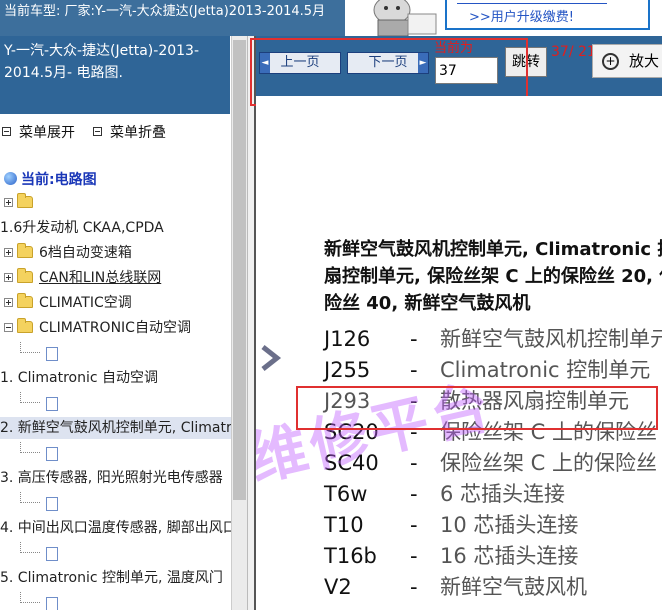 Image resolution: width=662 pixels, height=610 pixels. What do you see at coordinates (509, 556) in the screenshot?
I see `component-description: 16 芯插头连接` at bounding box center [509, 556].